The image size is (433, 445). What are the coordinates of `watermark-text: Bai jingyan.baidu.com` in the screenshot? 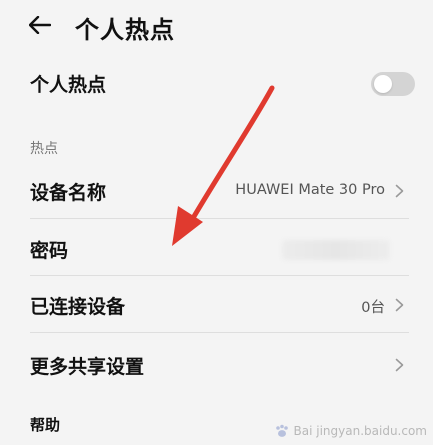 It's located at (360, 431).